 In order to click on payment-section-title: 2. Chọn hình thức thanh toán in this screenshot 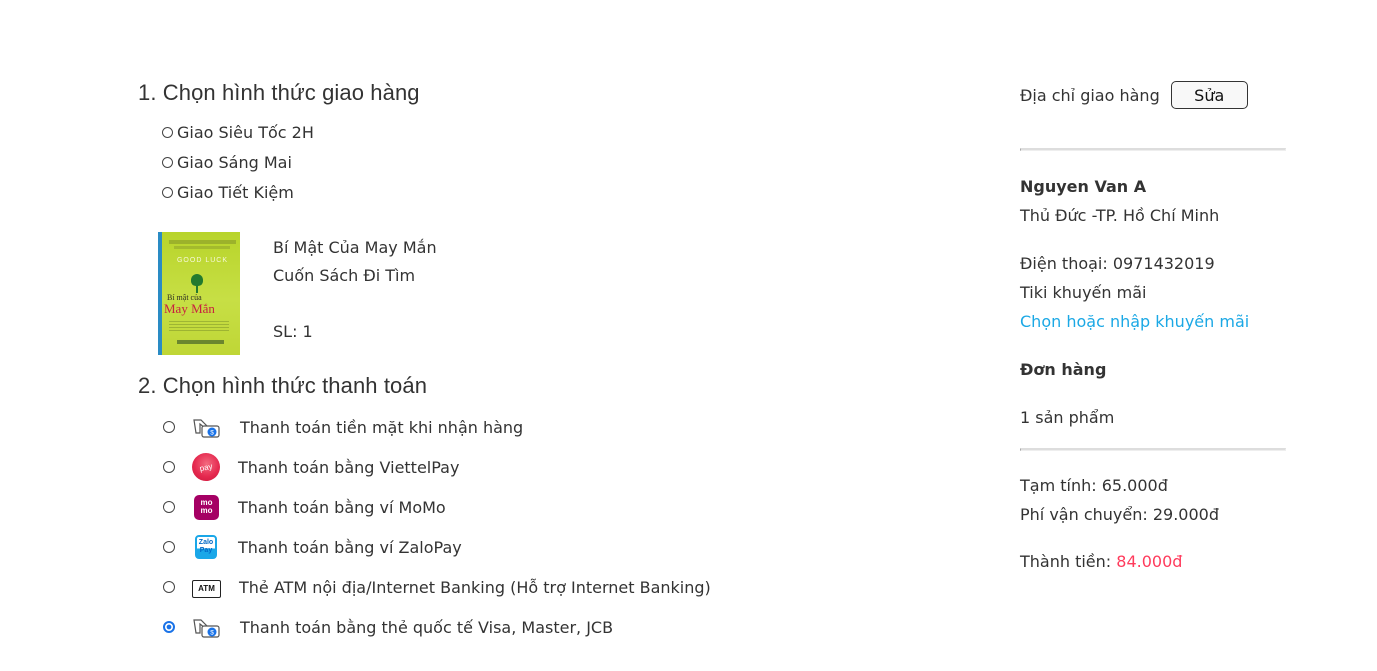, I will do `click(283, 385)`.